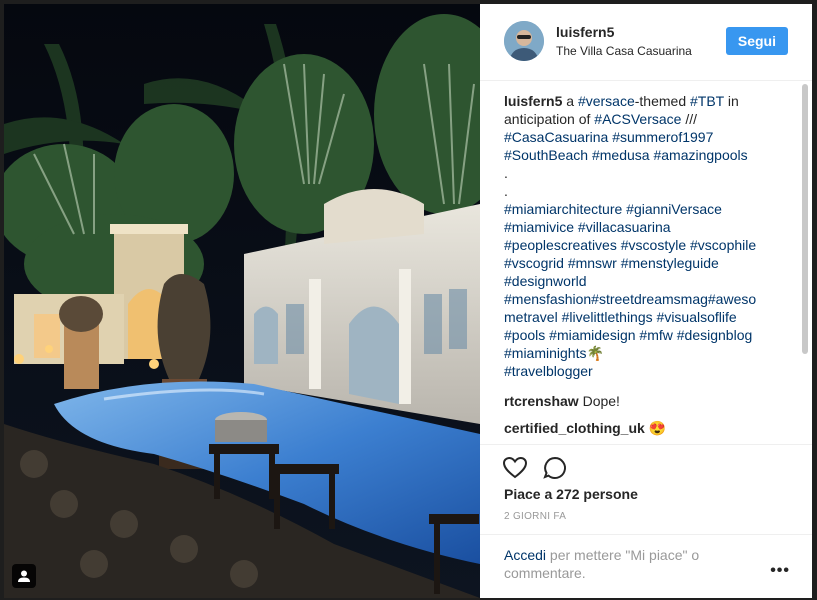 Image resolution: width=817 pixels, height=600 pixels. What do you see at coordinates (670, 263) in the screenshot?
I see `hashtag-link: #menstyleguide` at bounding box center [670, 263].